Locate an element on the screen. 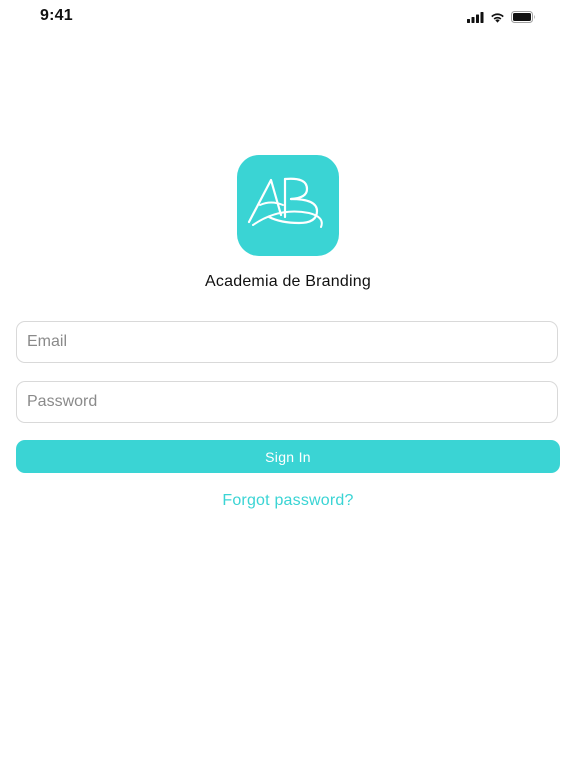  battery-icon is located at coordinates (523, 17).